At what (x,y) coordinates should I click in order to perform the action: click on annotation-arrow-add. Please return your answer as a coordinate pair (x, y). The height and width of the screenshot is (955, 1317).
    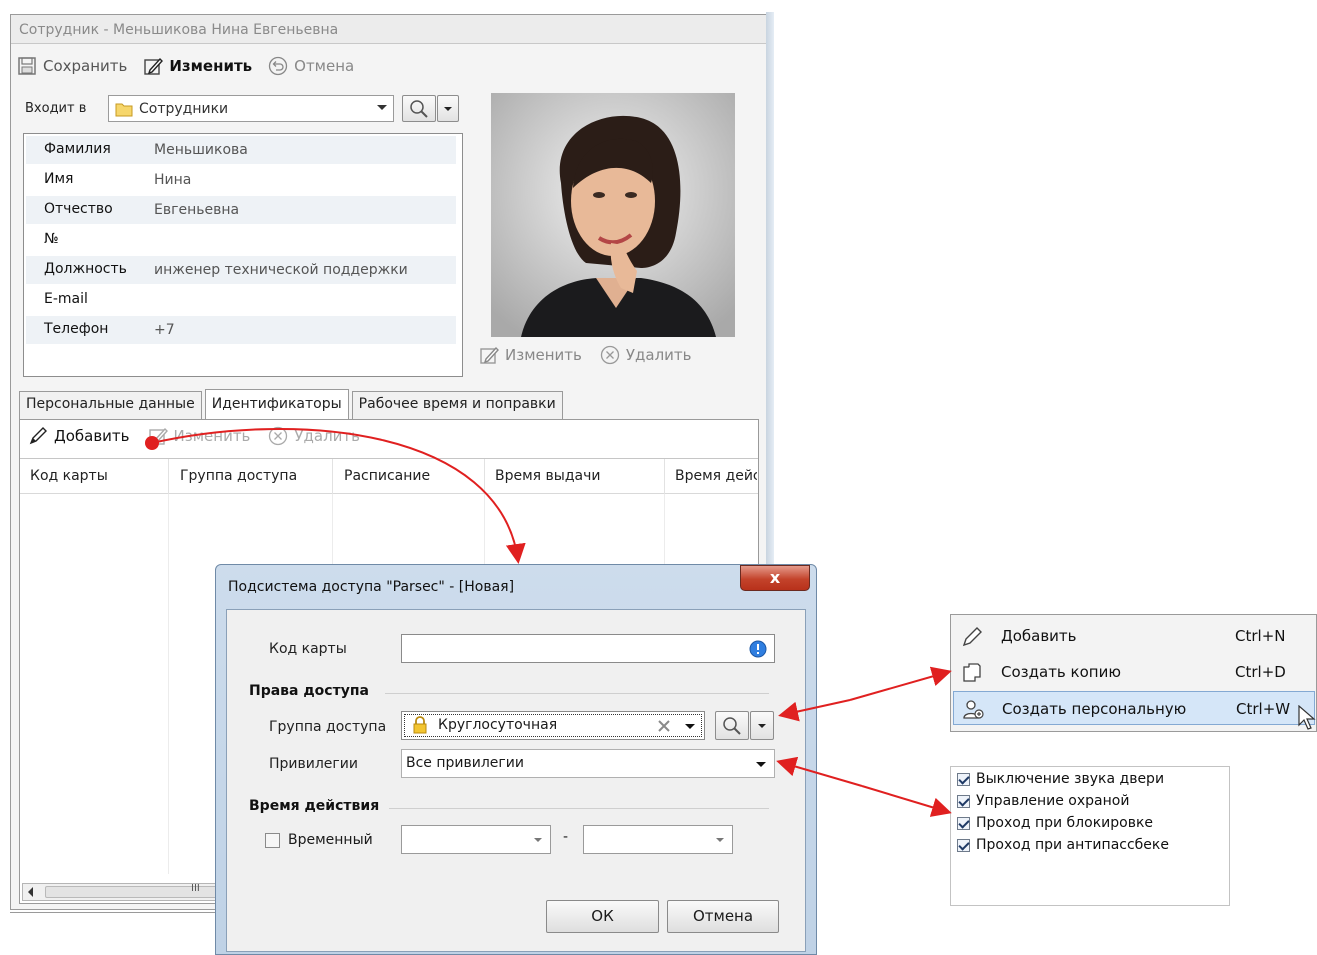
    Looking at the image, I should click on (338, 495).